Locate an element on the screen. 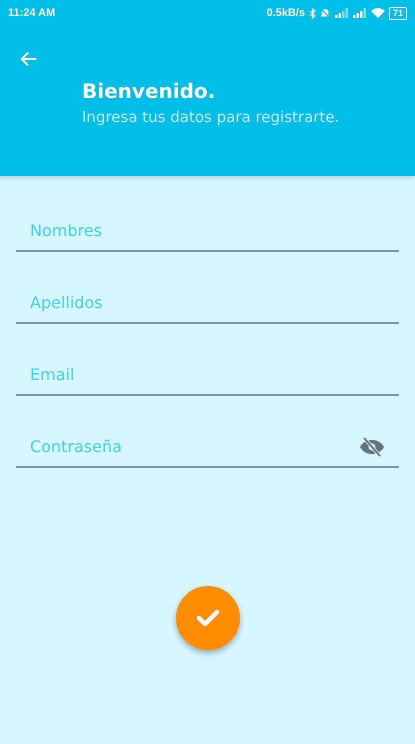  network-speed: 0.5kB/s is located at coordinates (285, 13).